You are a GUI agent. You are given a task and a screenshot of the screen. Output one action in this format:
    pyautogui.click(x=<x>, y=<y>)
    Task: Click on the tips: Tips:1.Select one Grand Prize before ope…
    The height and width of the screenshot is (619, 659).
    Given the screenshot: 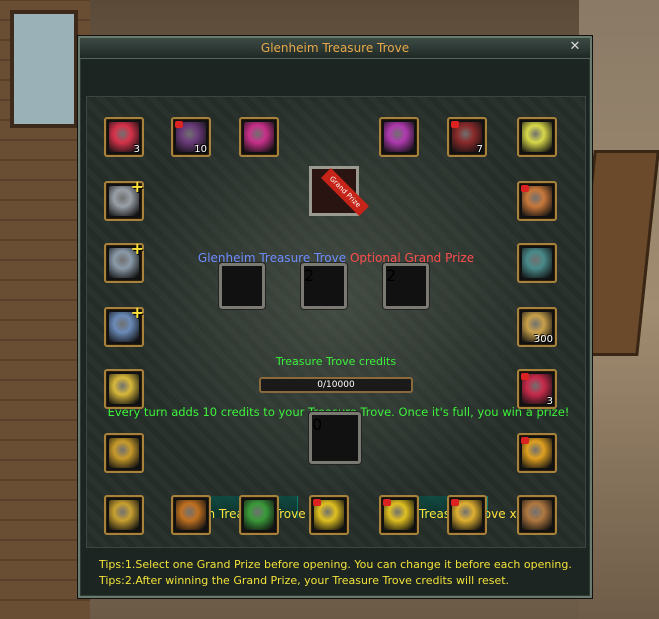 What is the action you would take?
    pyautogui.click(x=335, y=573)
    